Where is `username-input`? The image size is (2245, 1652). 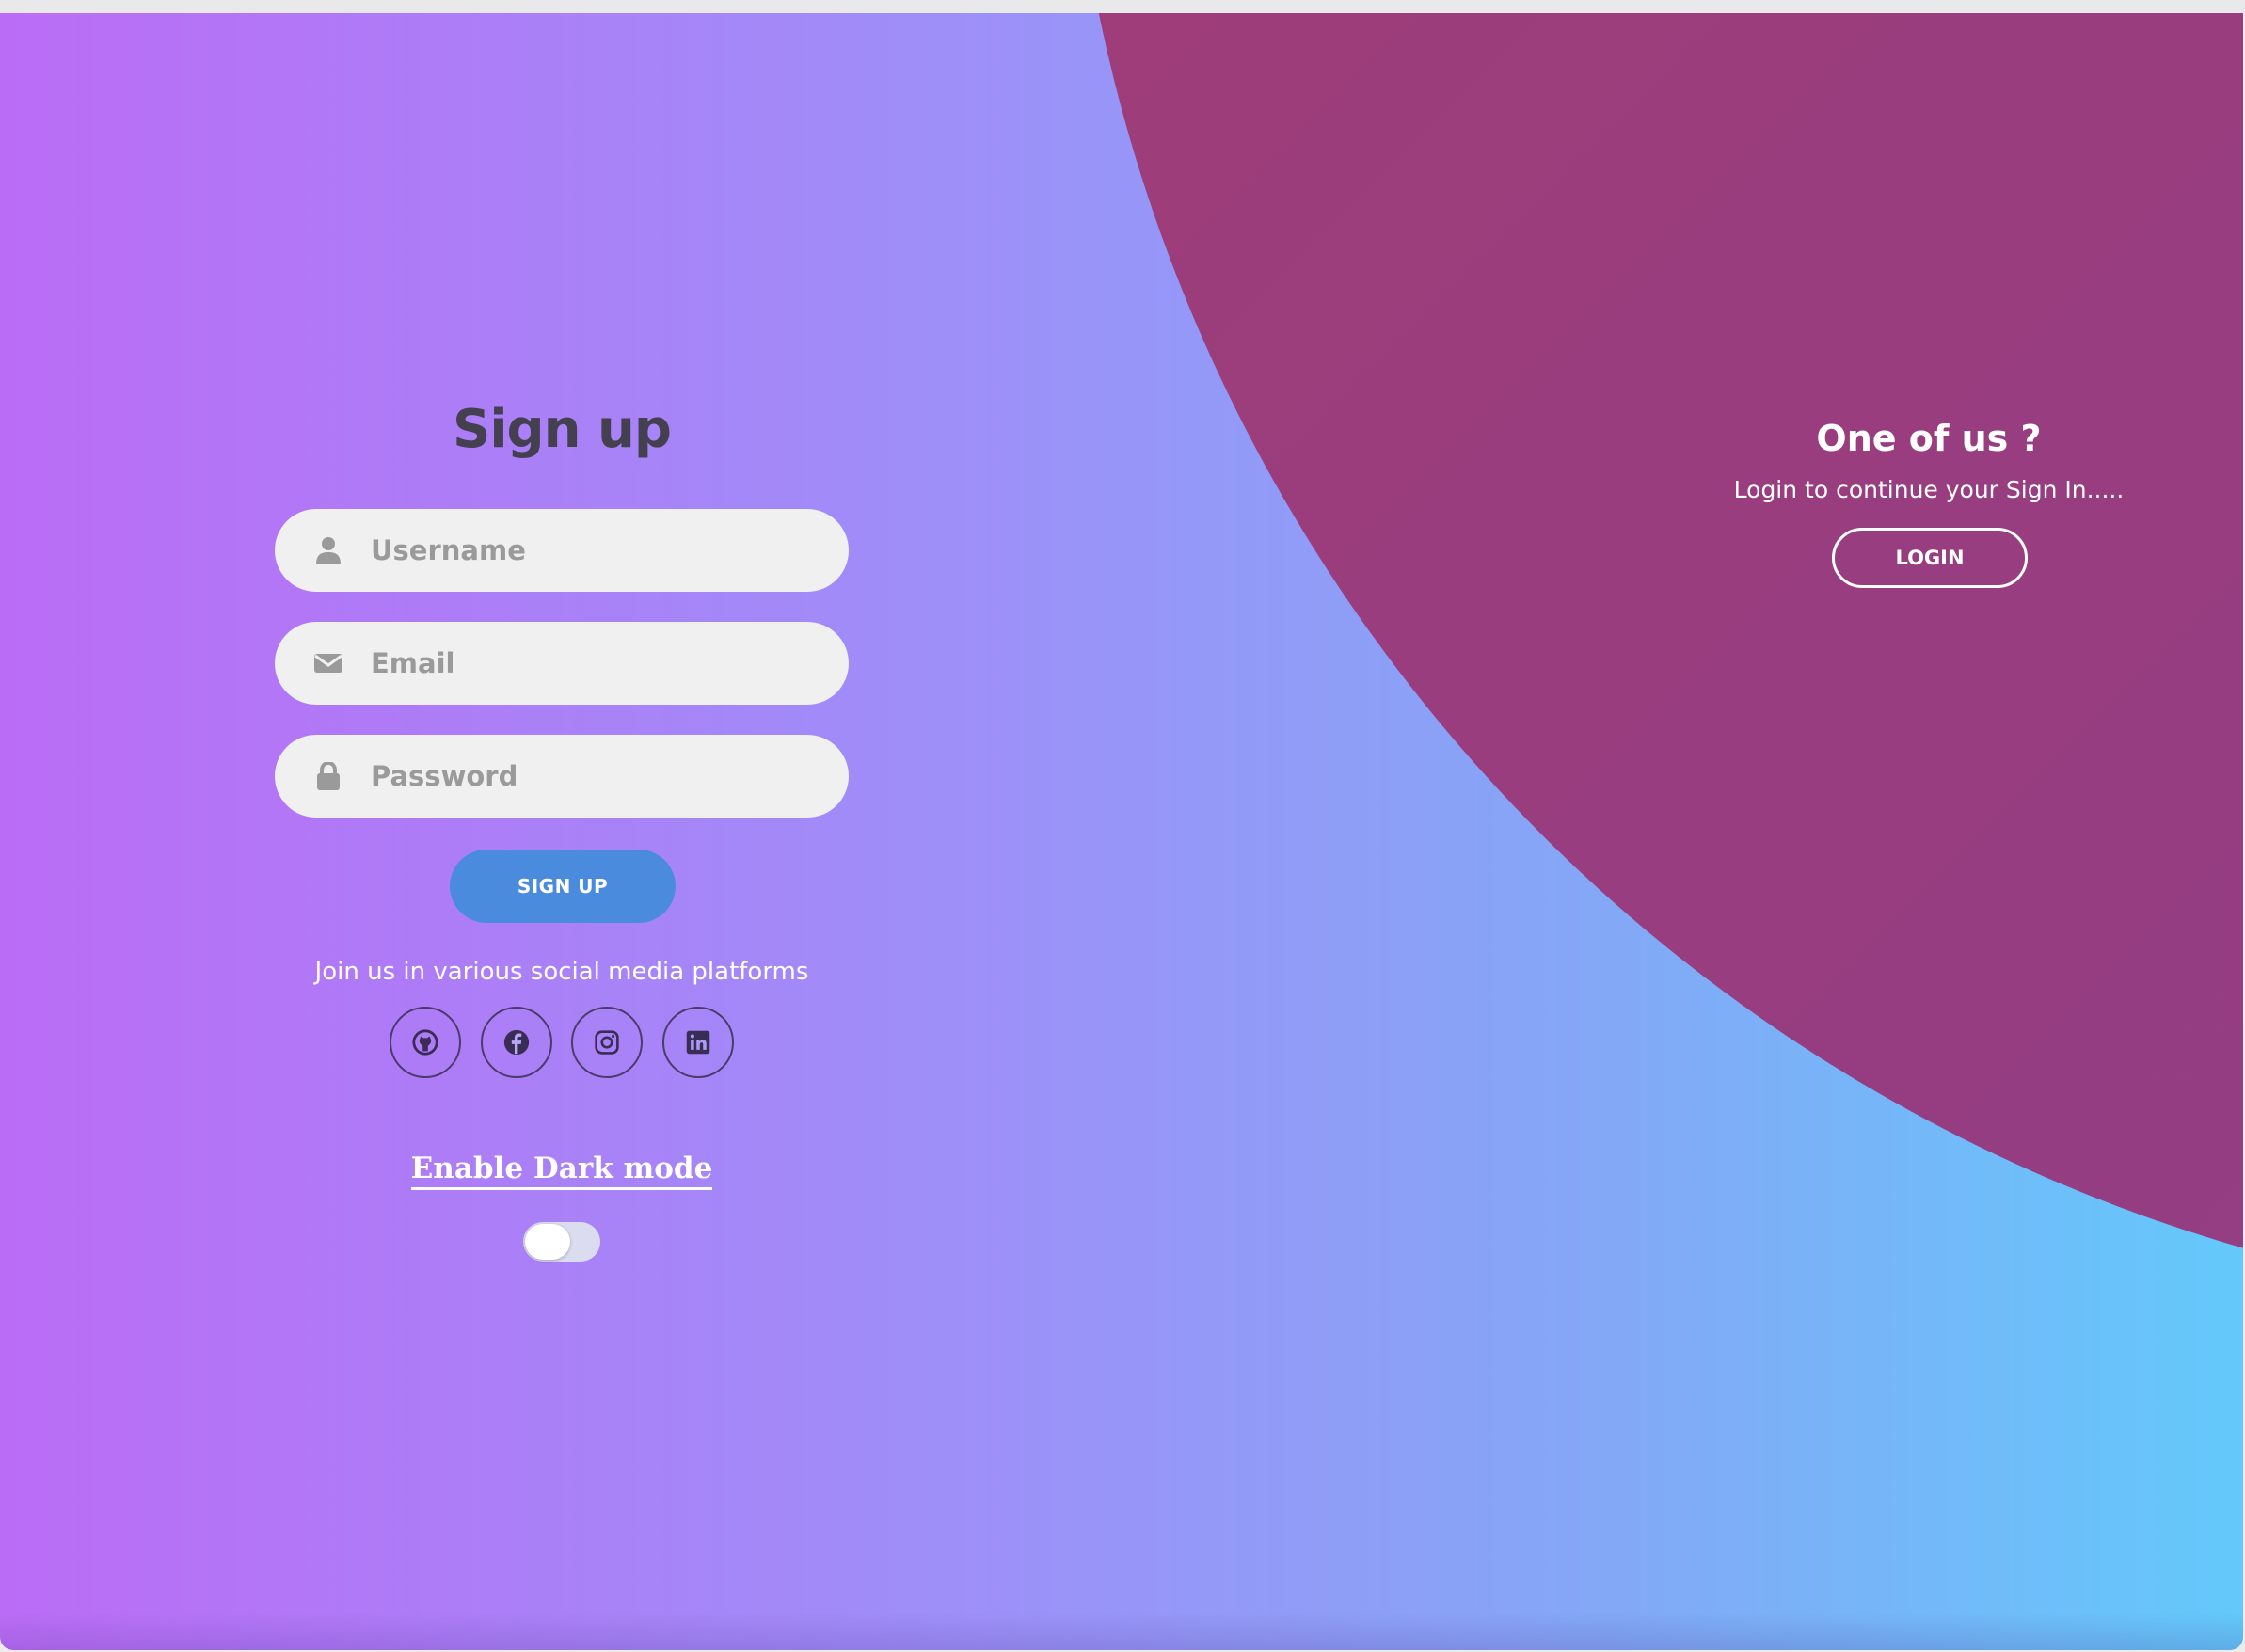
username-input is located at coordinates (592, 550).